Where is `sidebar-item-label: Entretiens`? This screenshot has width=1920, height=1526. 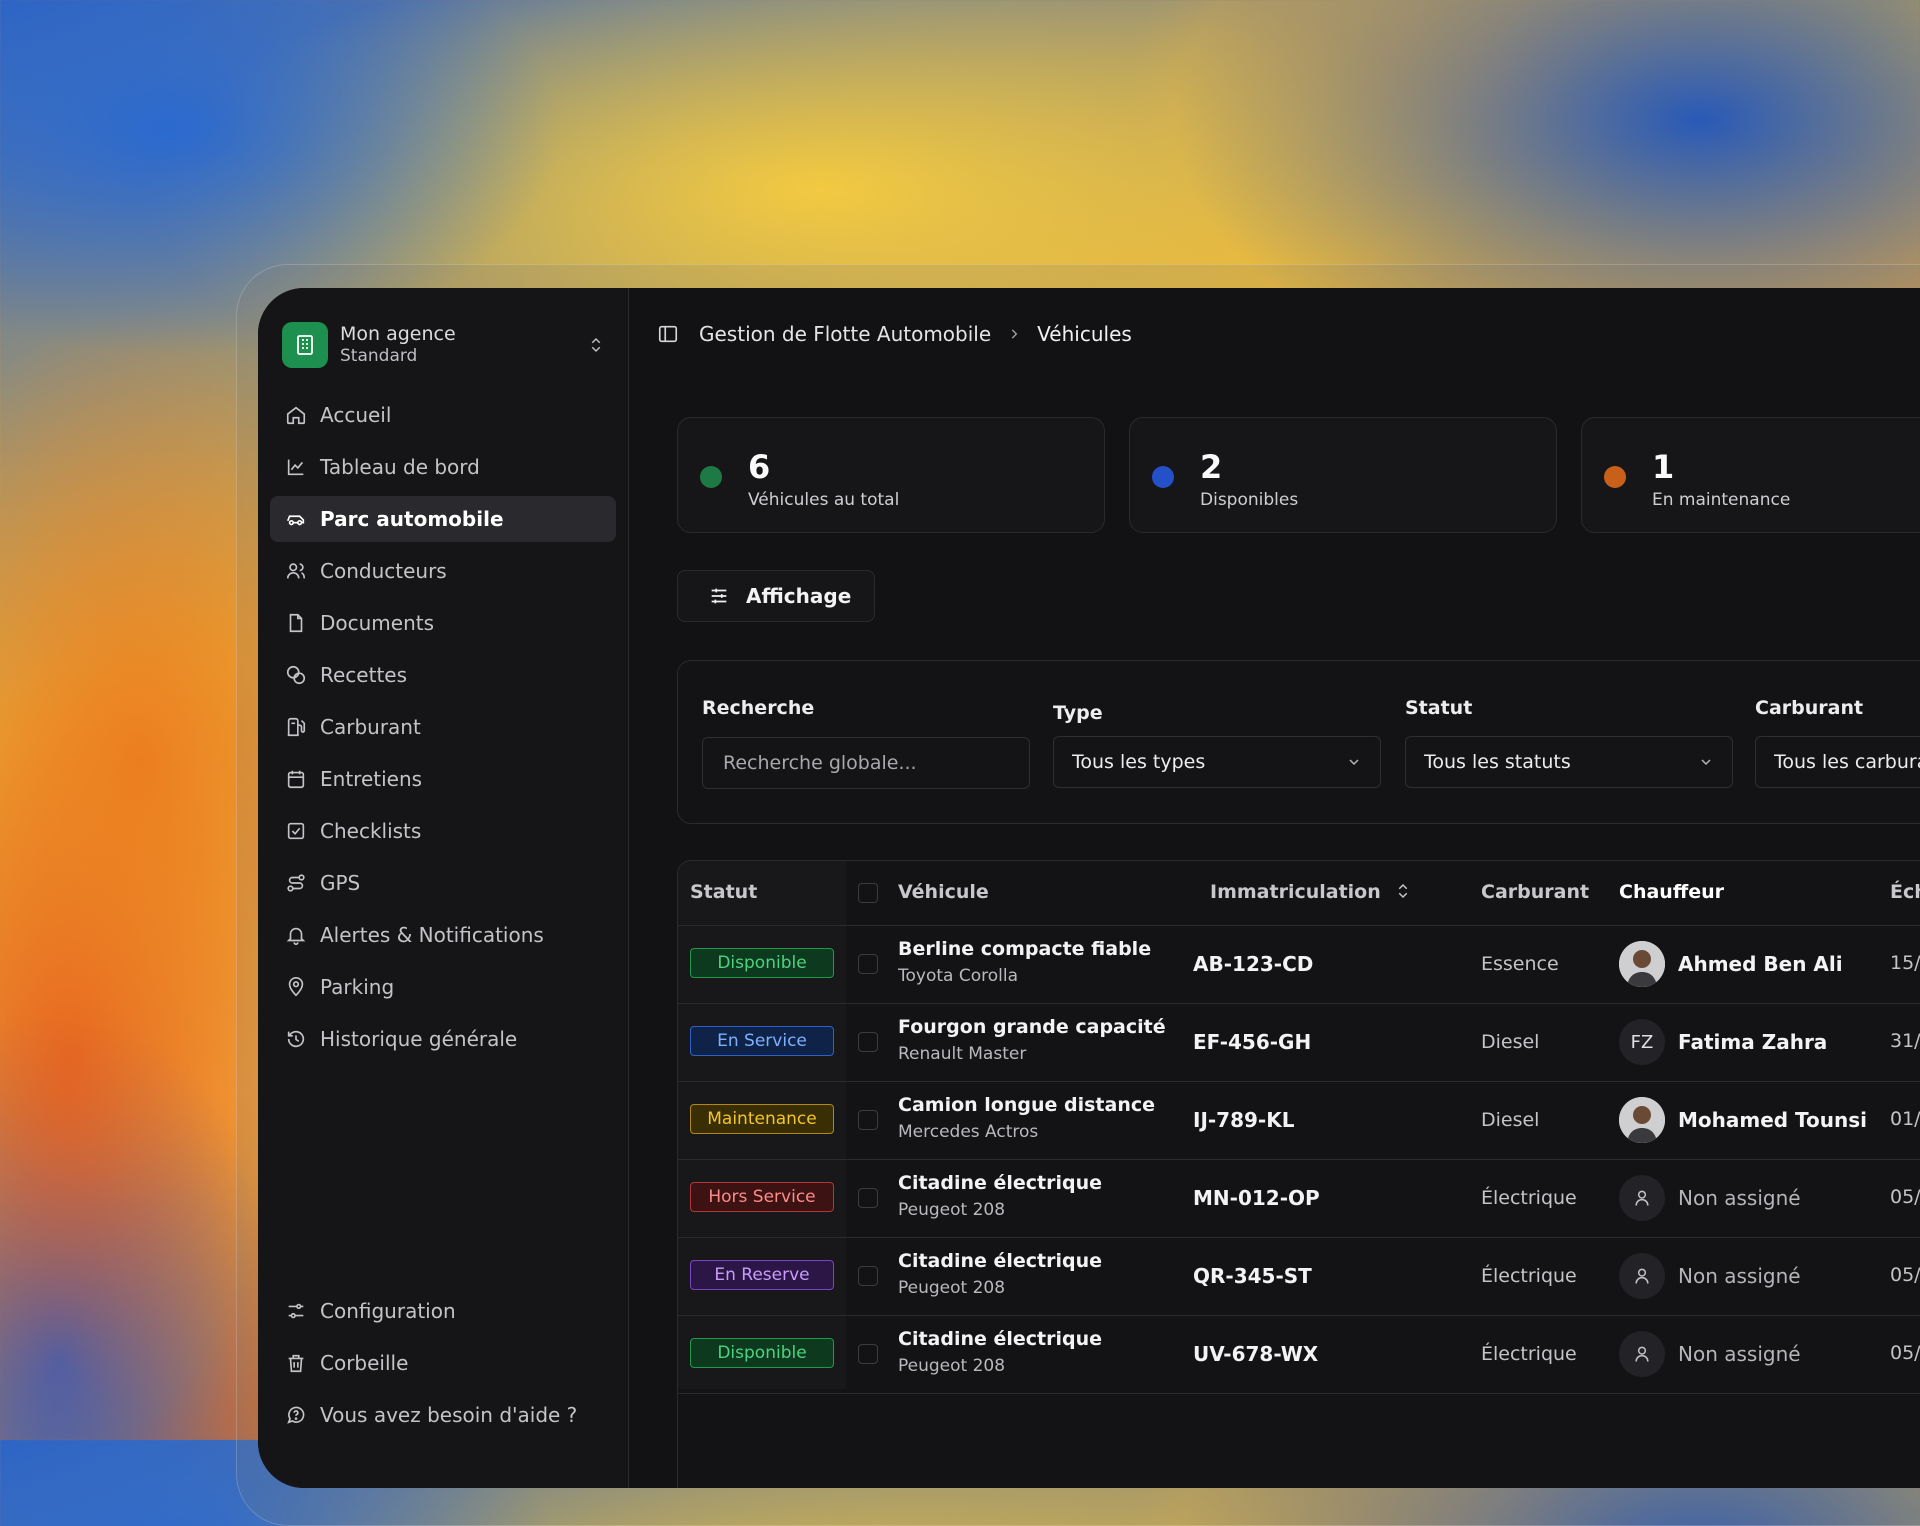 sidebar-item-label: Entretiens is located at coordinates (371, 779).